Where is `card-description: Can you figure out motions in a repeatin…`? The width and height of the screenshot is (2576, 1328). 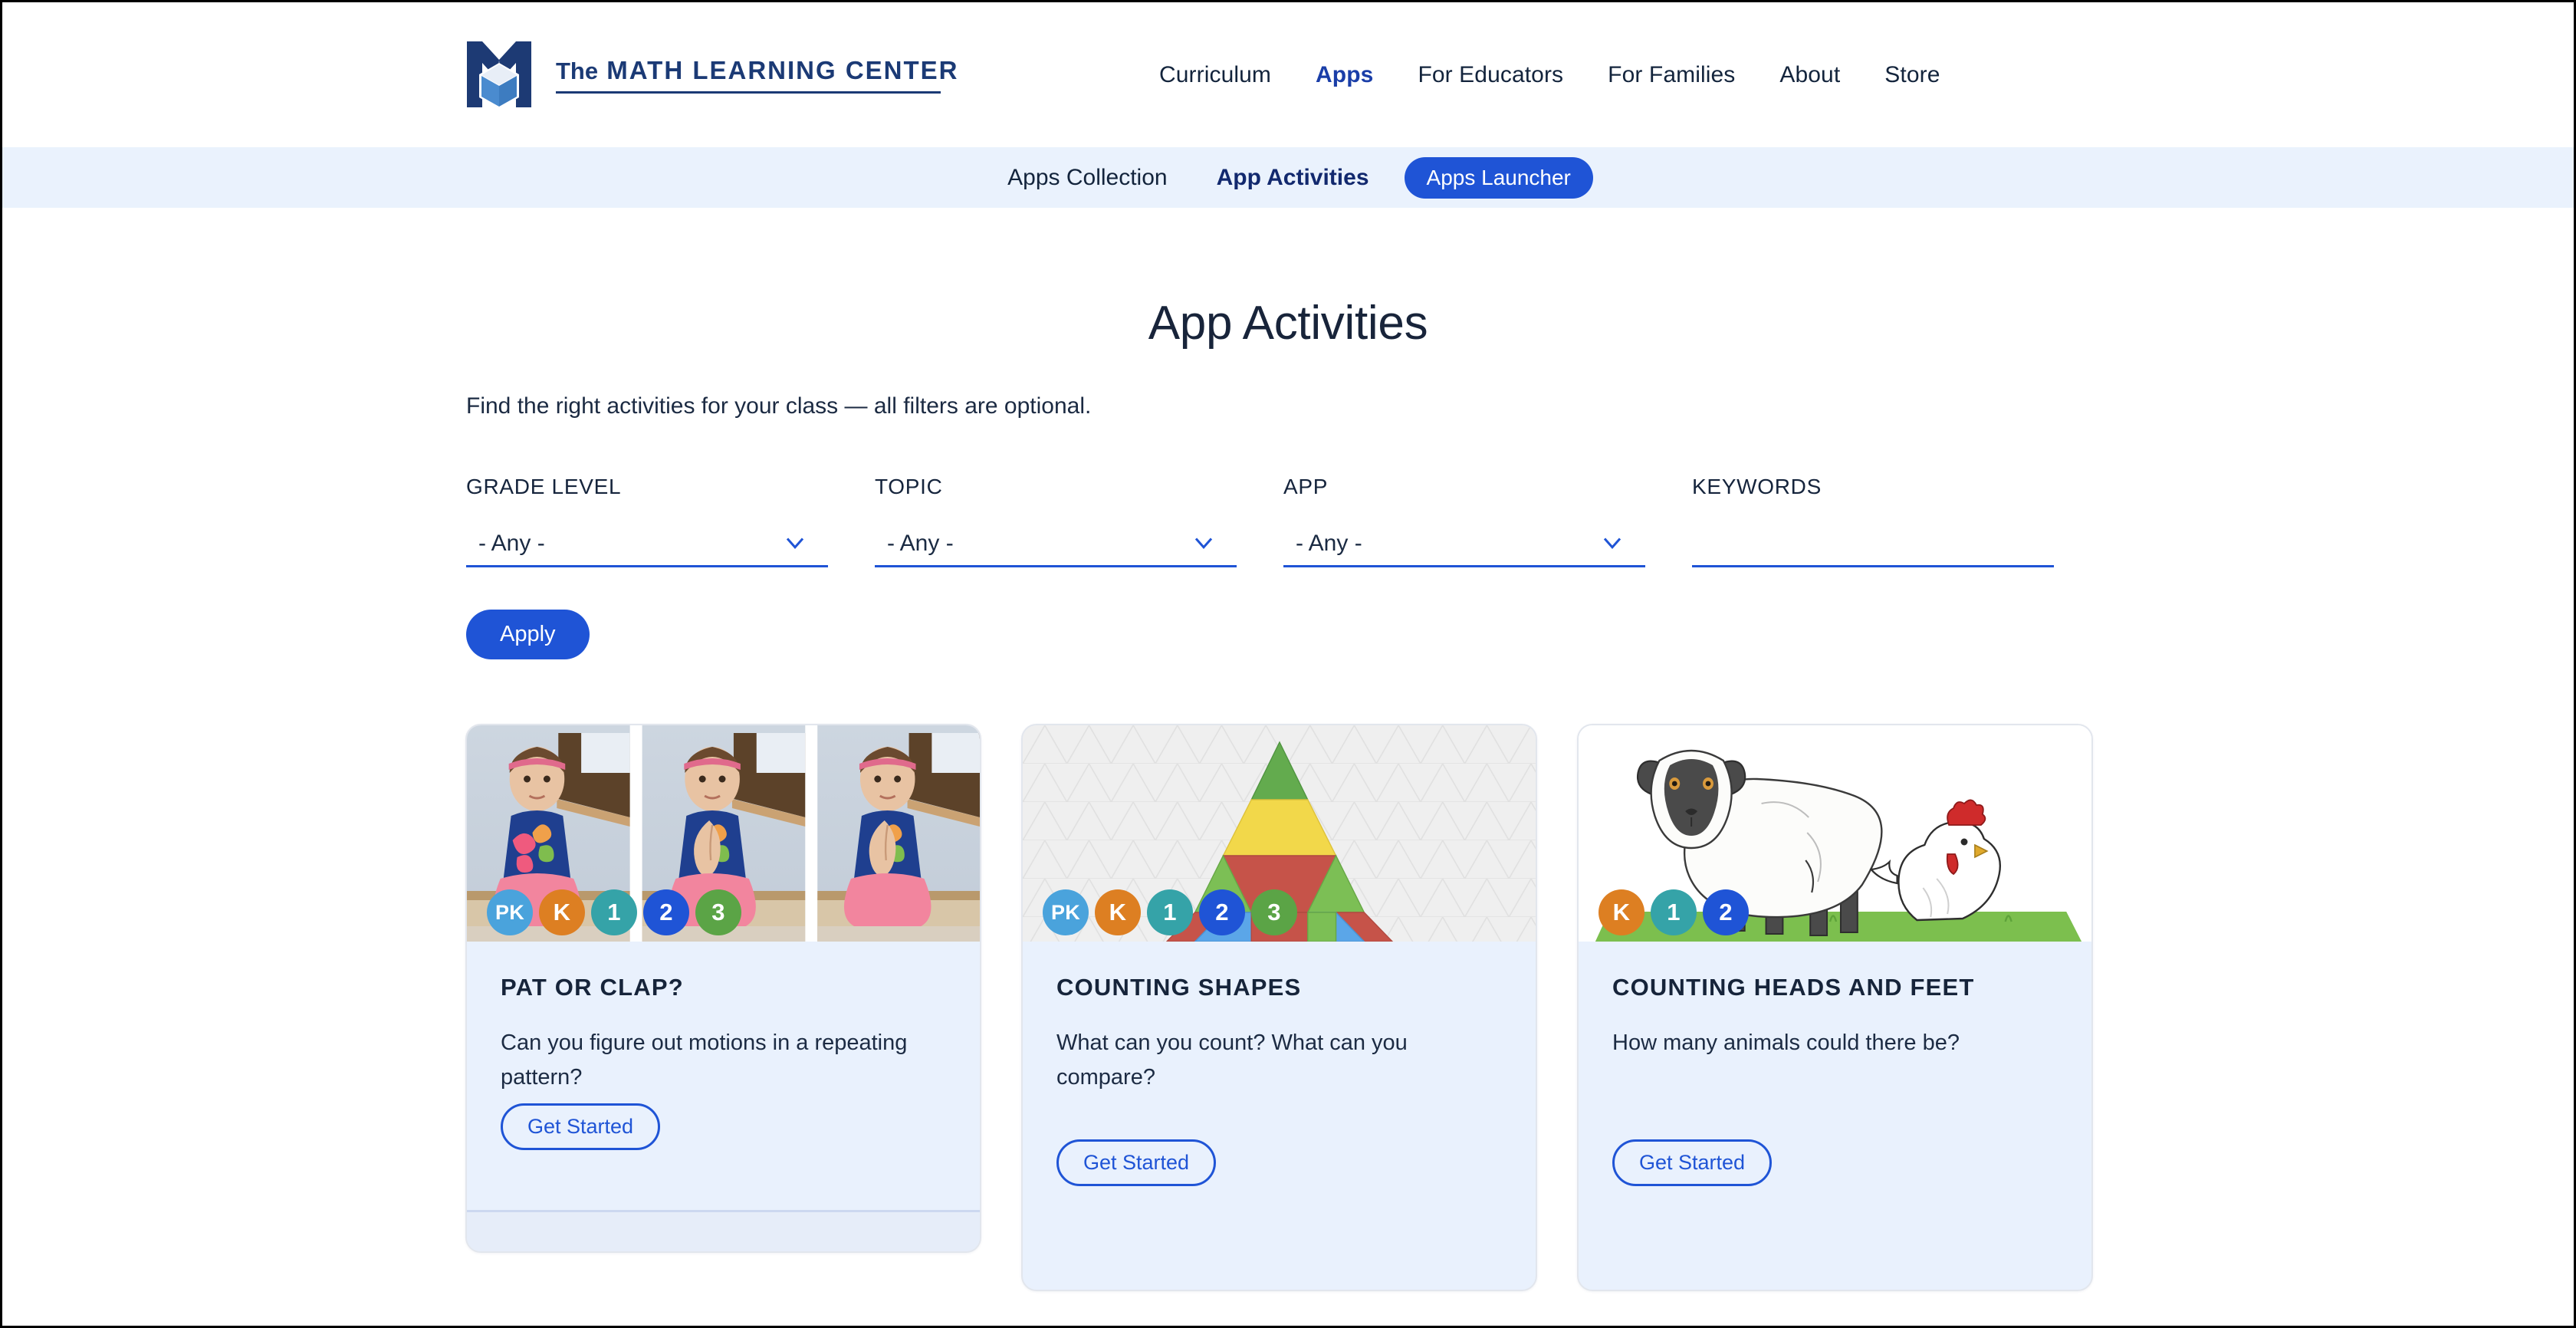 card-description: Can you figure out motions in a repeatin… is located at coordinates (704, 1060).